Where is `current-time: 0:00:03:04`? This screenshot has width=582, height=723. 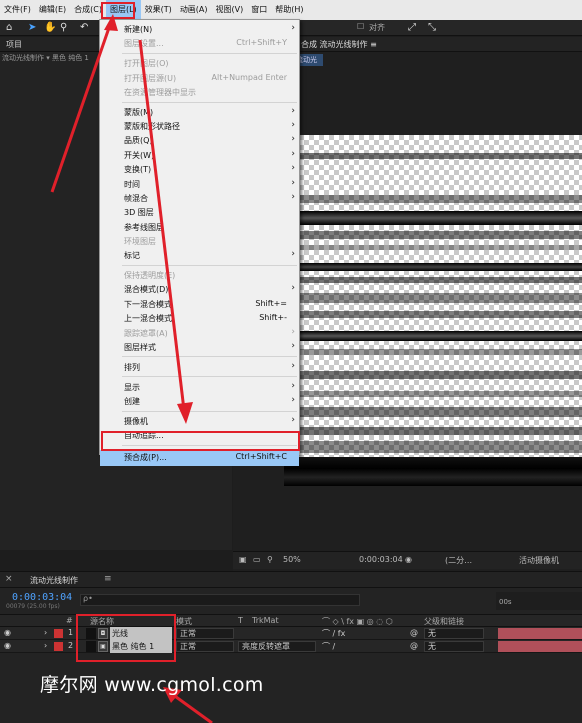
current-time: 0:00:03:04 is located at coordinates (381, 559).